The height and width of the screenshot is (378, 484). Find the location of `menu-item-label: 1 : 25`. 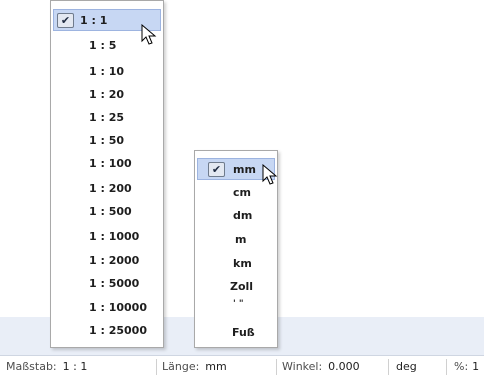

menu-item-label: 1 : 25 is located at coordinates (107, 117).